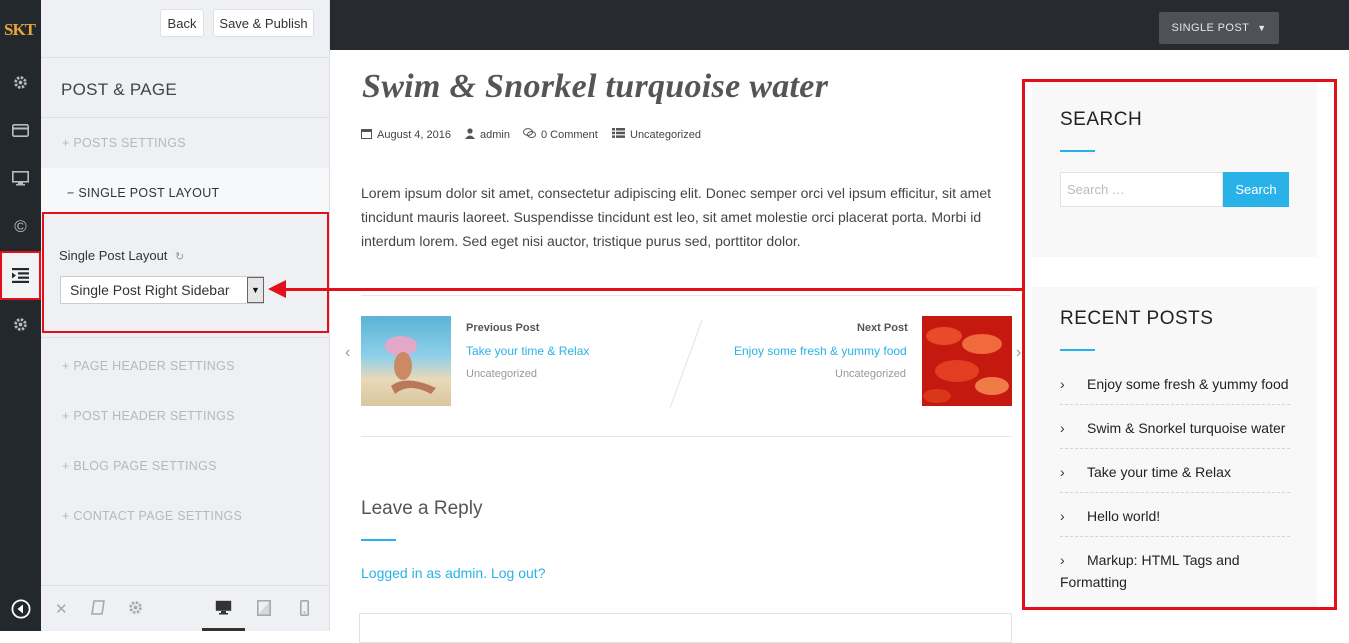 This screenshot has height=643, width=1349. I want to click on post-category: Uncategorized, so click(656, 134).